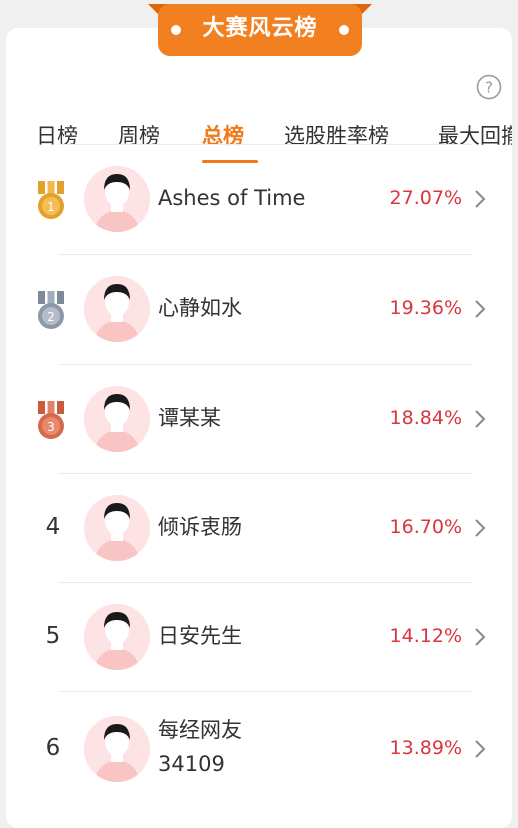 The image size is (518, 828). I want to click on leaderboard-row: 1 Ashes of Time 27.07%, so click(259, 199).